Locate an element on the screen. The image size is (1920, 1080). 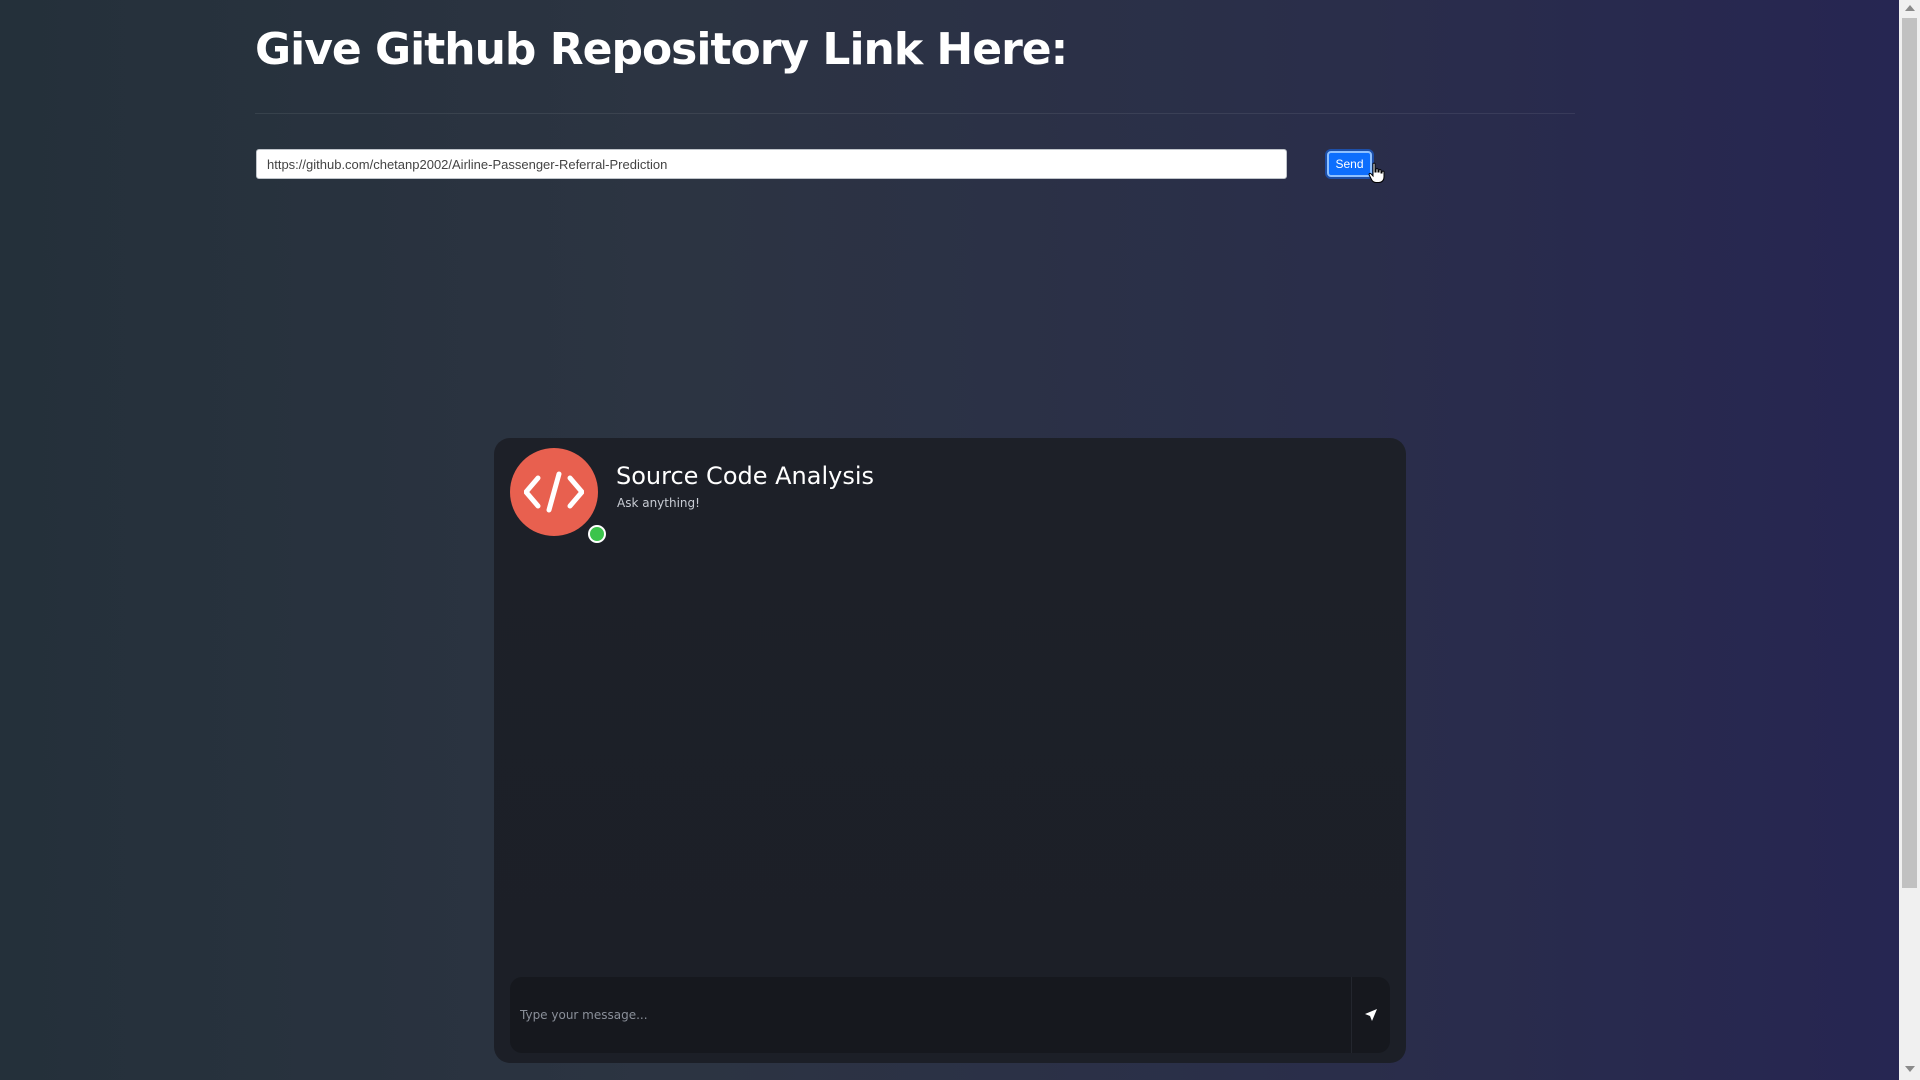
chat-title: Source Code Analysis is located at coordinates (745, 476).